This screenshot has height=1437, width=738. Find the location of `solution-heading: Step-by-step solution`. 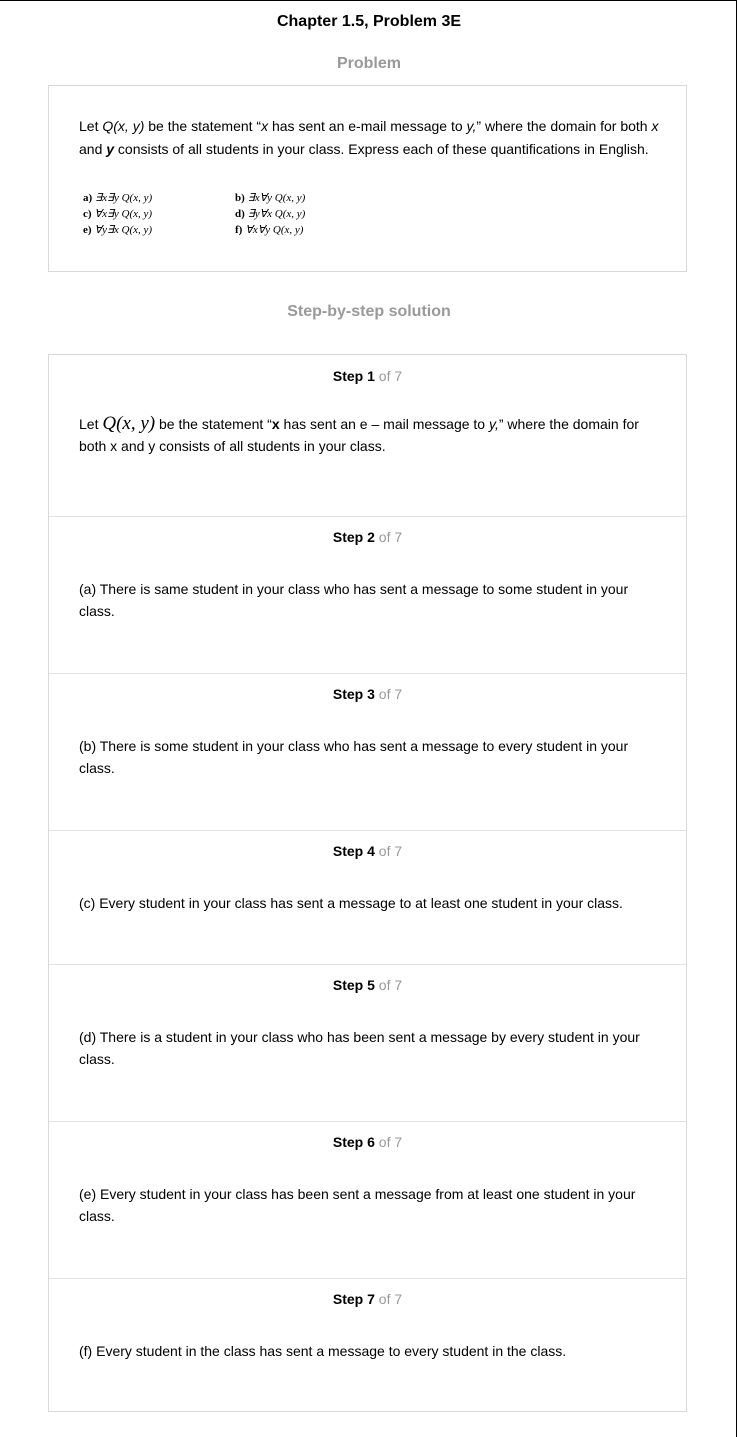

solution-heading: Step-by-step solution is located at coordinates (369, 311).